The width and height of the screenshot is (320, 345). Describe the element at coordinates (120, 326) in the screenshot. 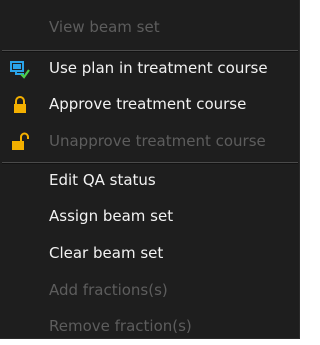

I see `menu-item-label: Remove fraction(s)` at that location.